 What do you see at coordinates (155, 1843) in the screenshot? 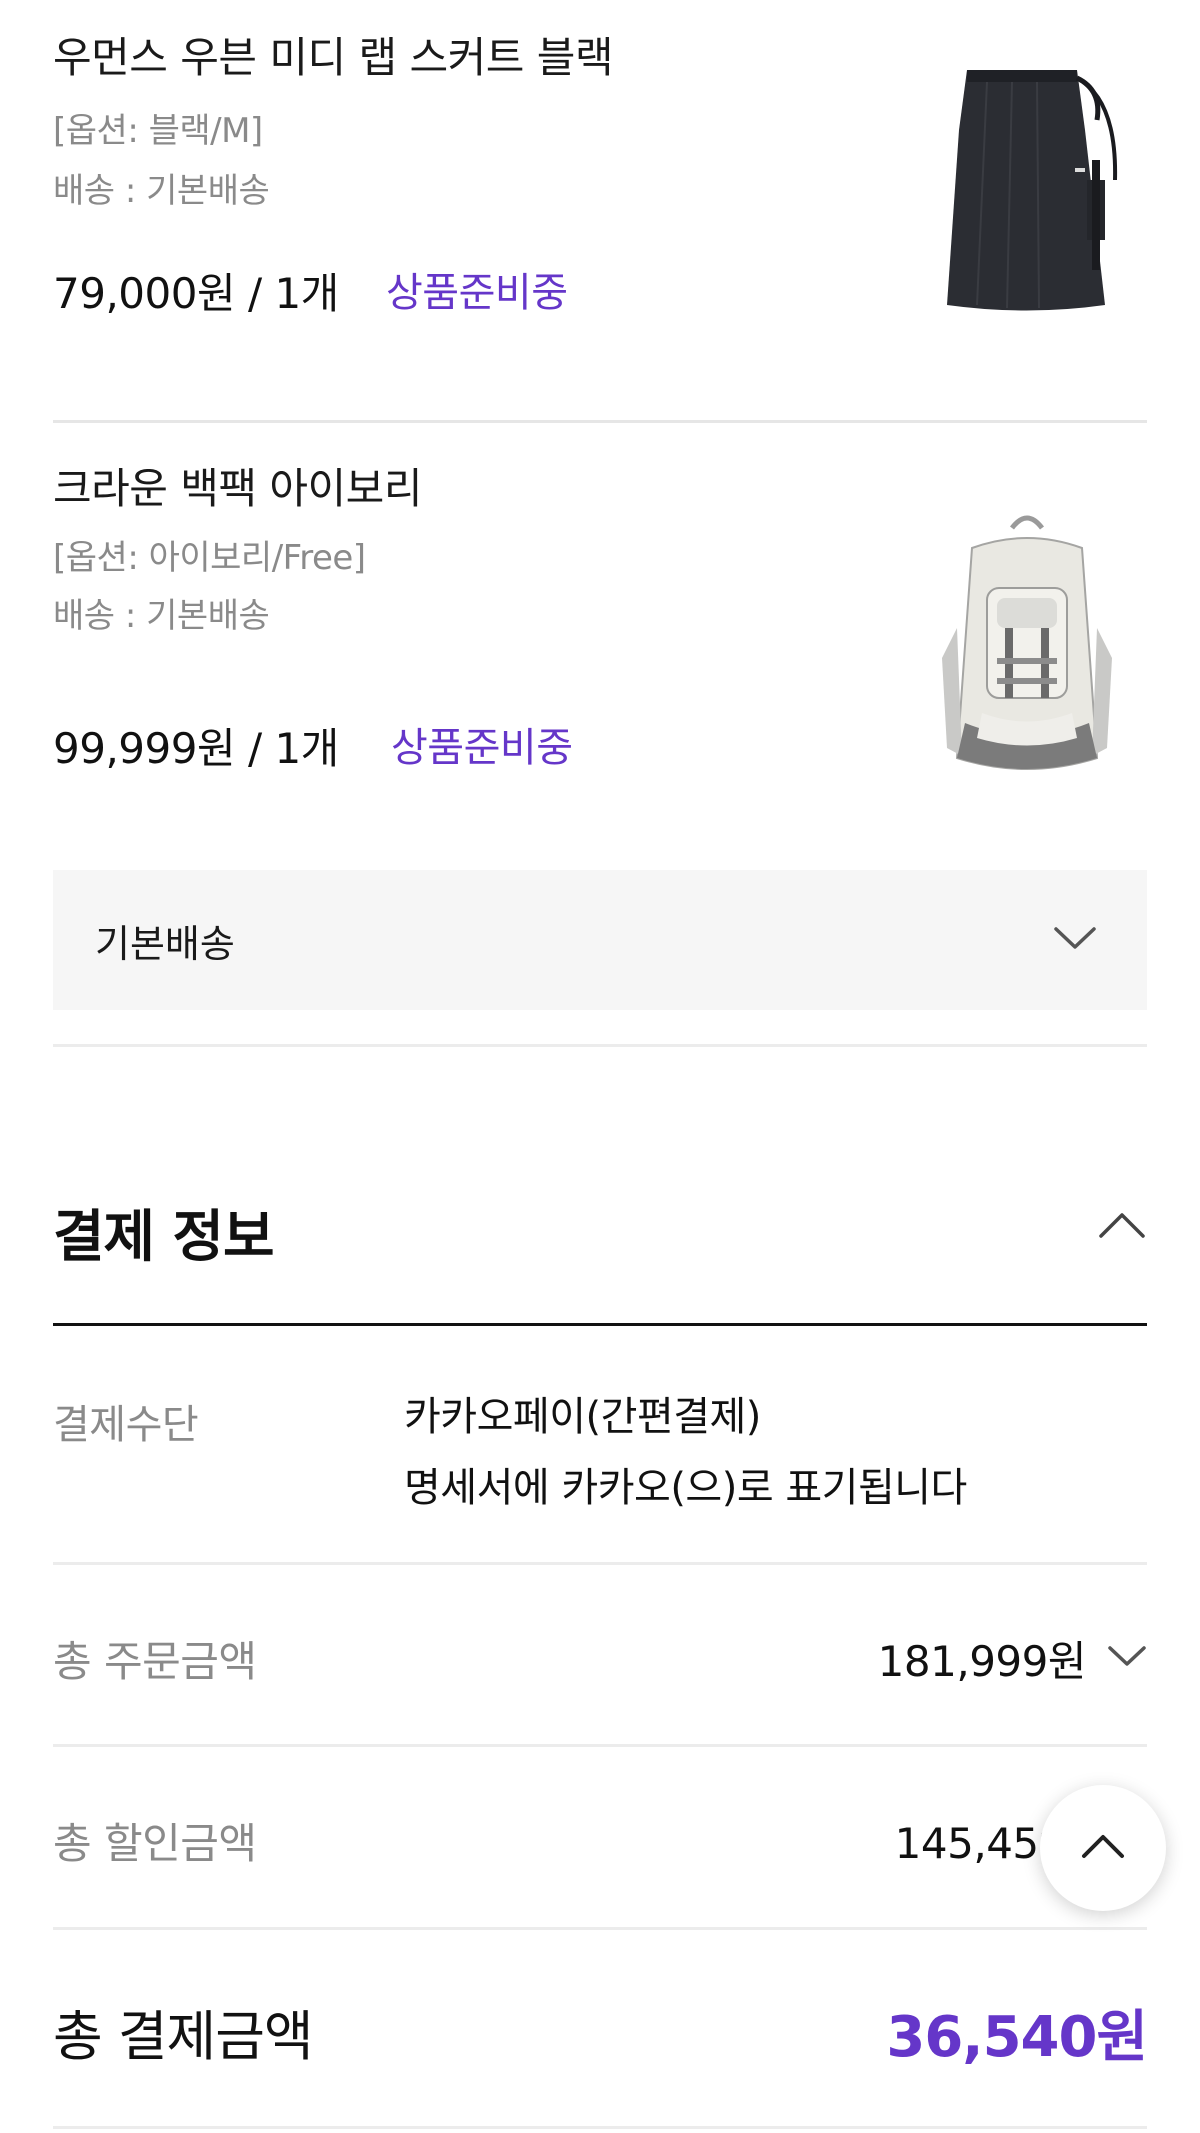
I see `total-discount-label: 총 할인금액` at bounding box center [155, 1843].